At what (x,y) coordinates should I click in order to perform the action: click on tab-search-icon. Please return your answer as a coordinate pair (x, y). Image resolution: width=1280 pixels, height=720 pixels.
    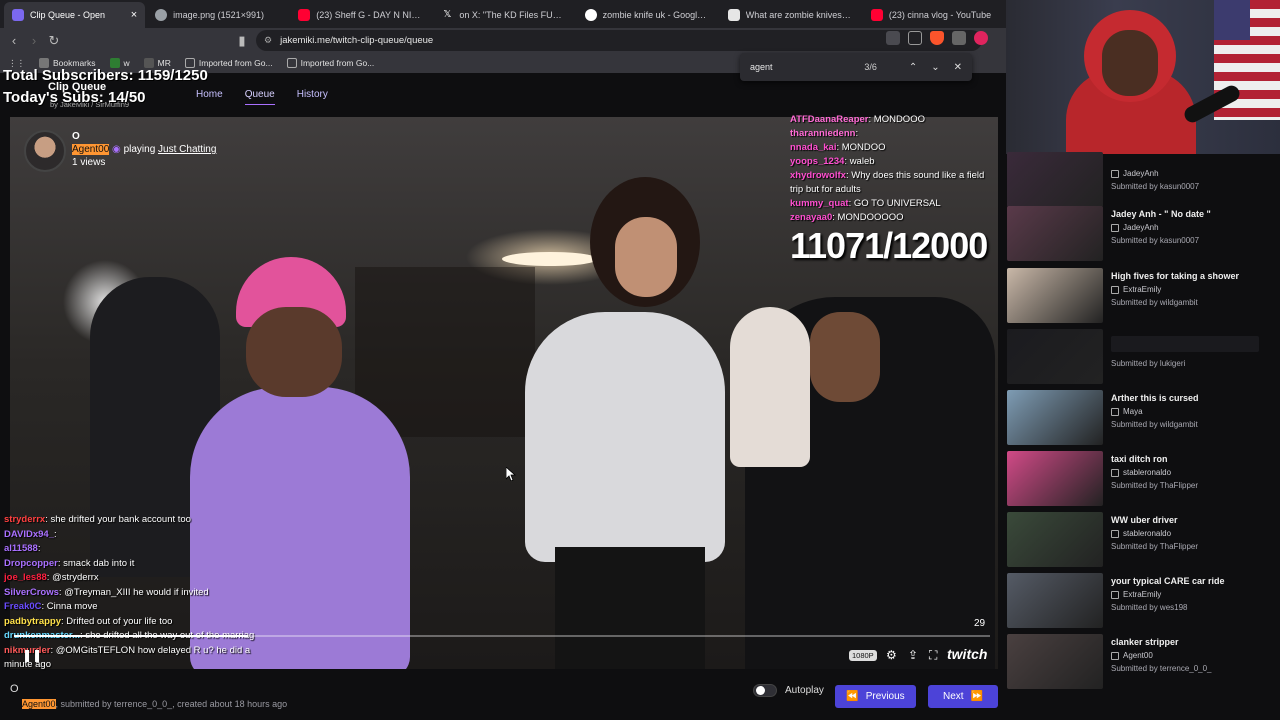
    Looking at the image, I should click on (893, 38).